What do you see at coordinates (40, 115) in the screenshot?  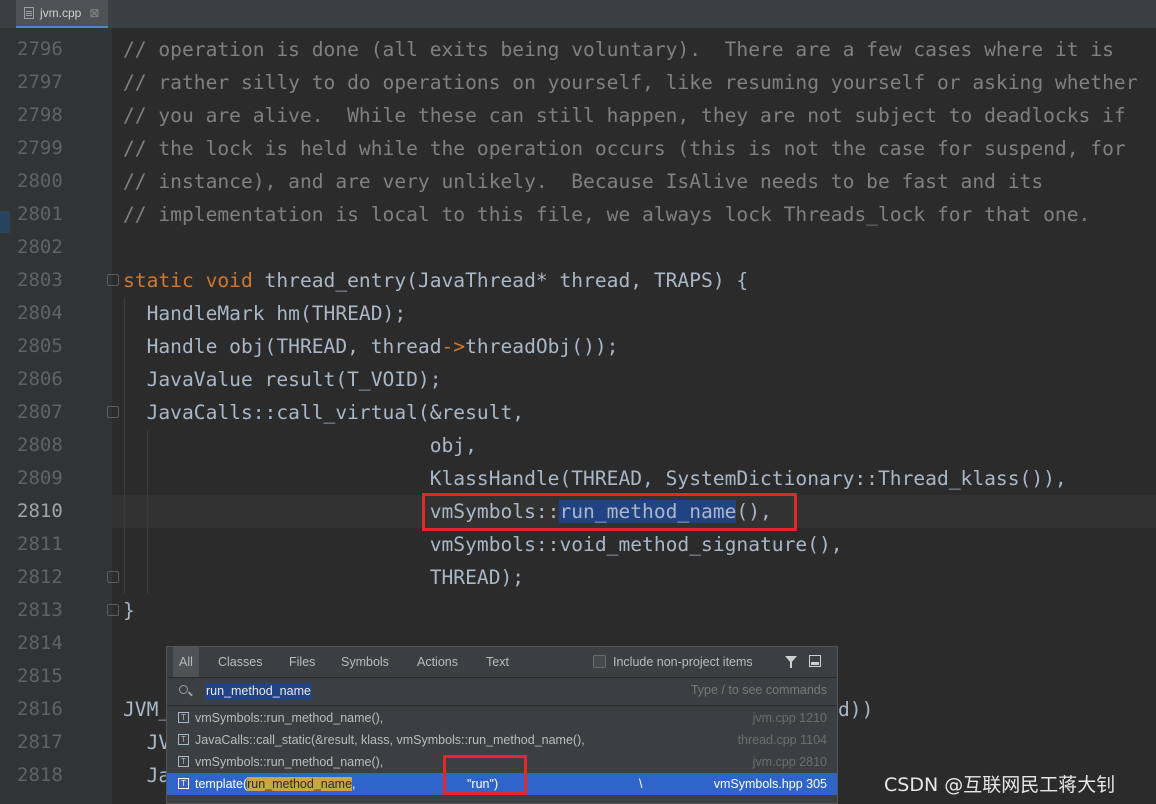 I see `line-number: 2798` at bounding box center [40, 115].